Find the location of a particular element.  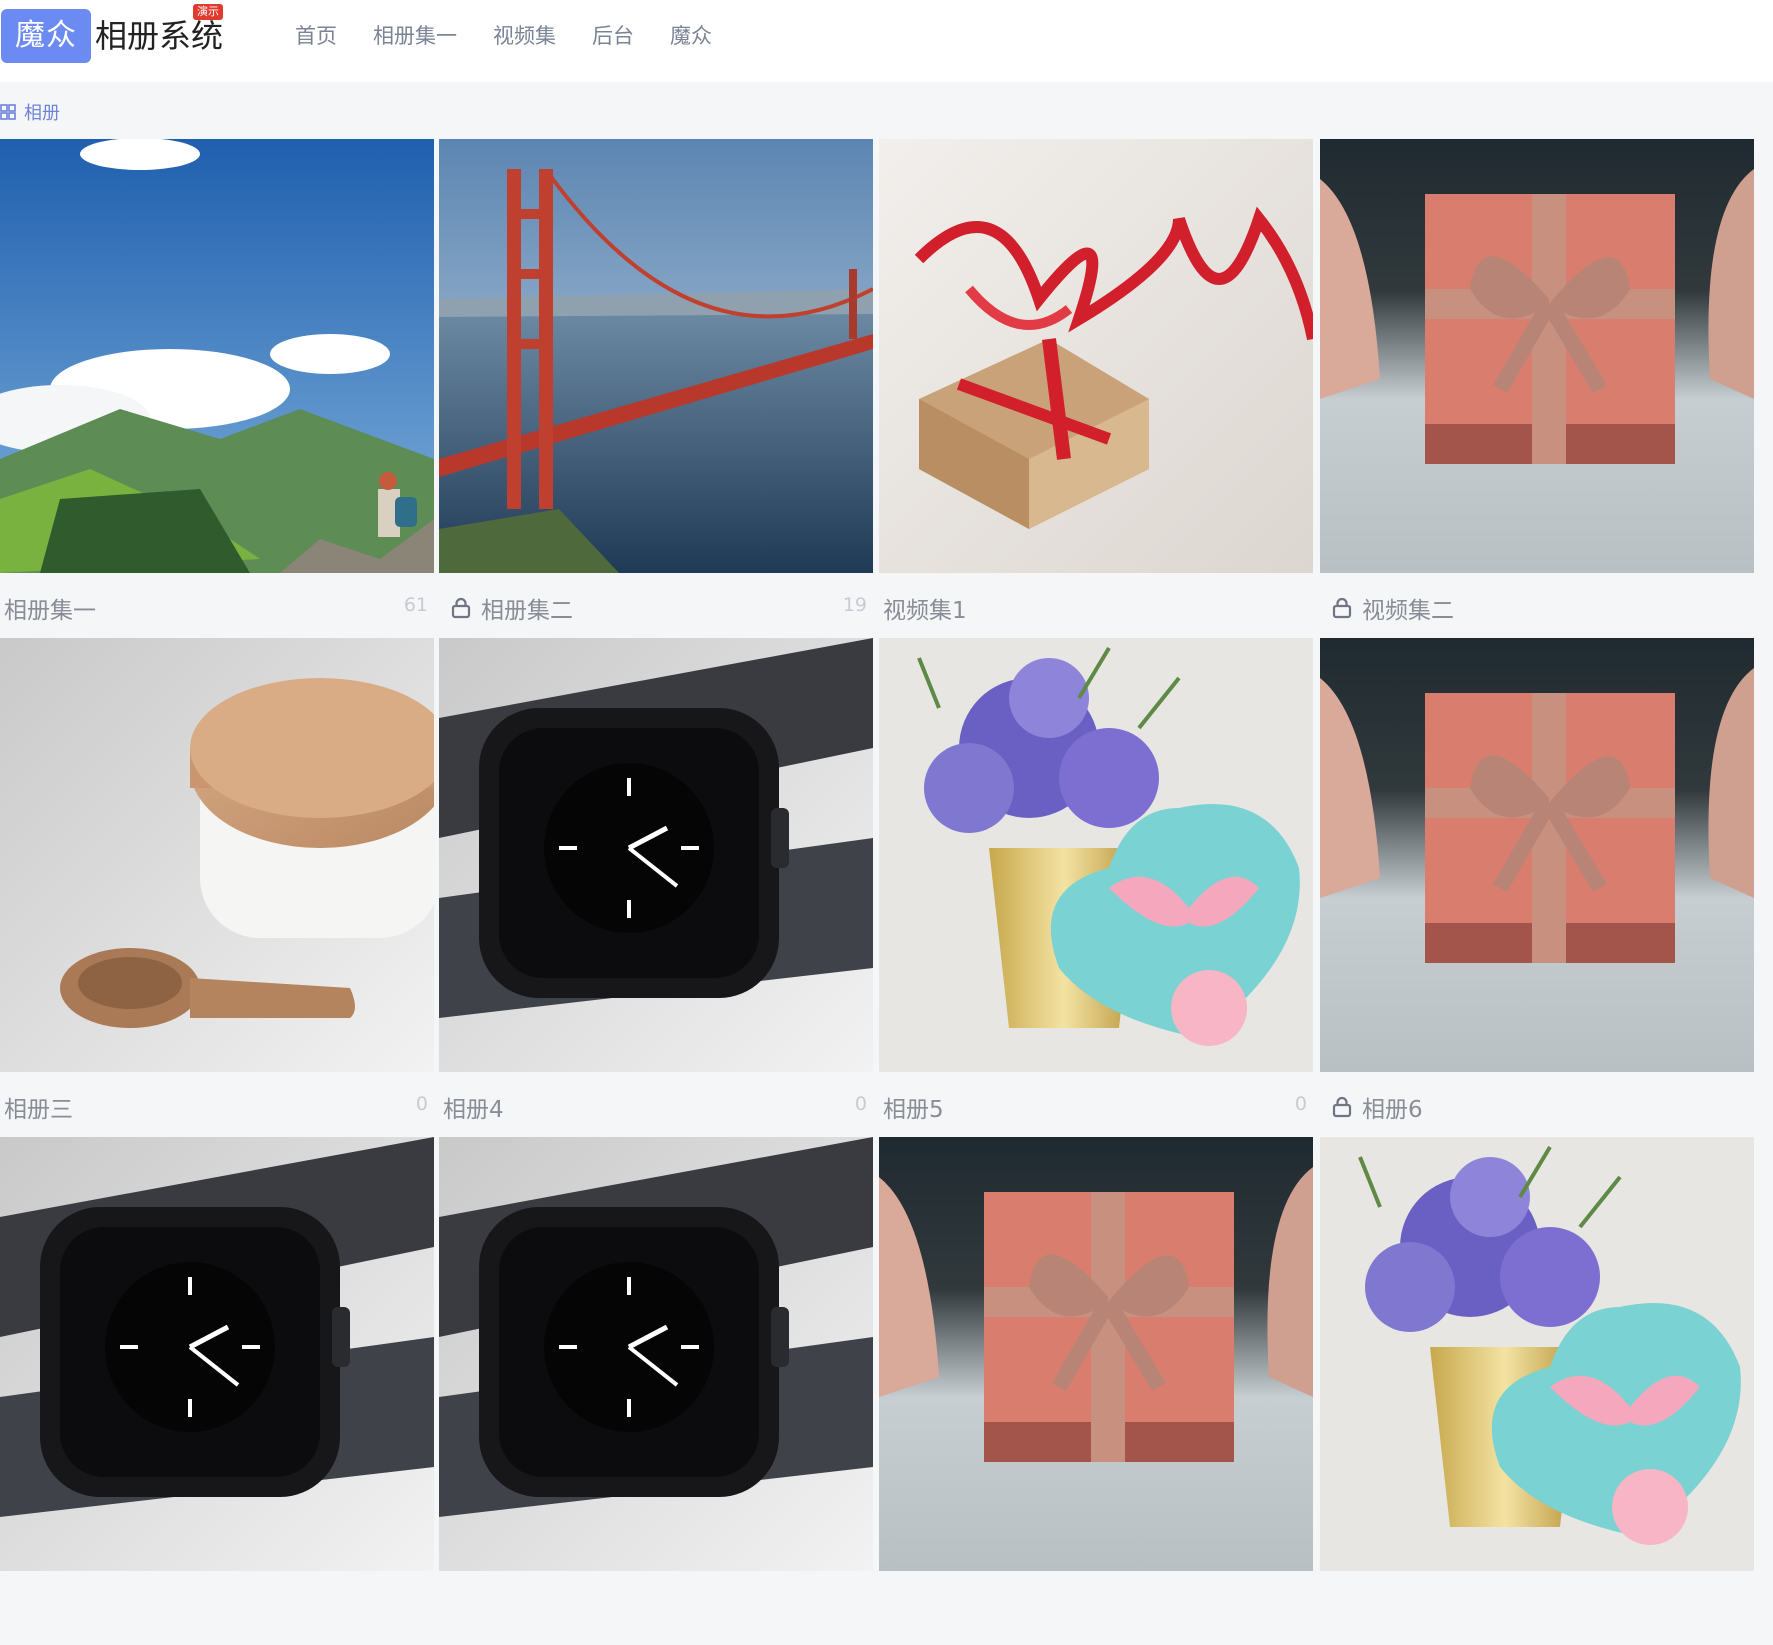

album-card: 相册5 0 is located at coordinates (1096, 892).